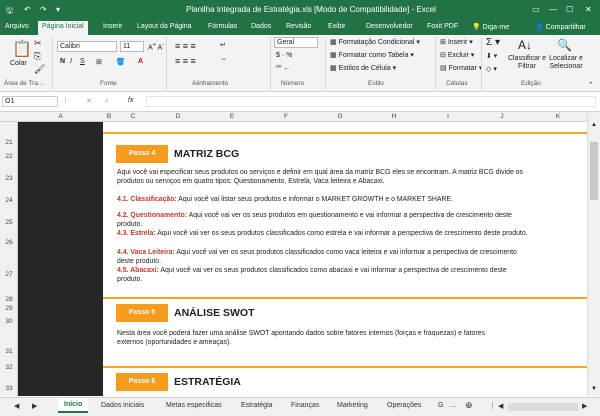 The image size is (600, 416). I want to click on copy-icon: ⎘, so click(37, 56).